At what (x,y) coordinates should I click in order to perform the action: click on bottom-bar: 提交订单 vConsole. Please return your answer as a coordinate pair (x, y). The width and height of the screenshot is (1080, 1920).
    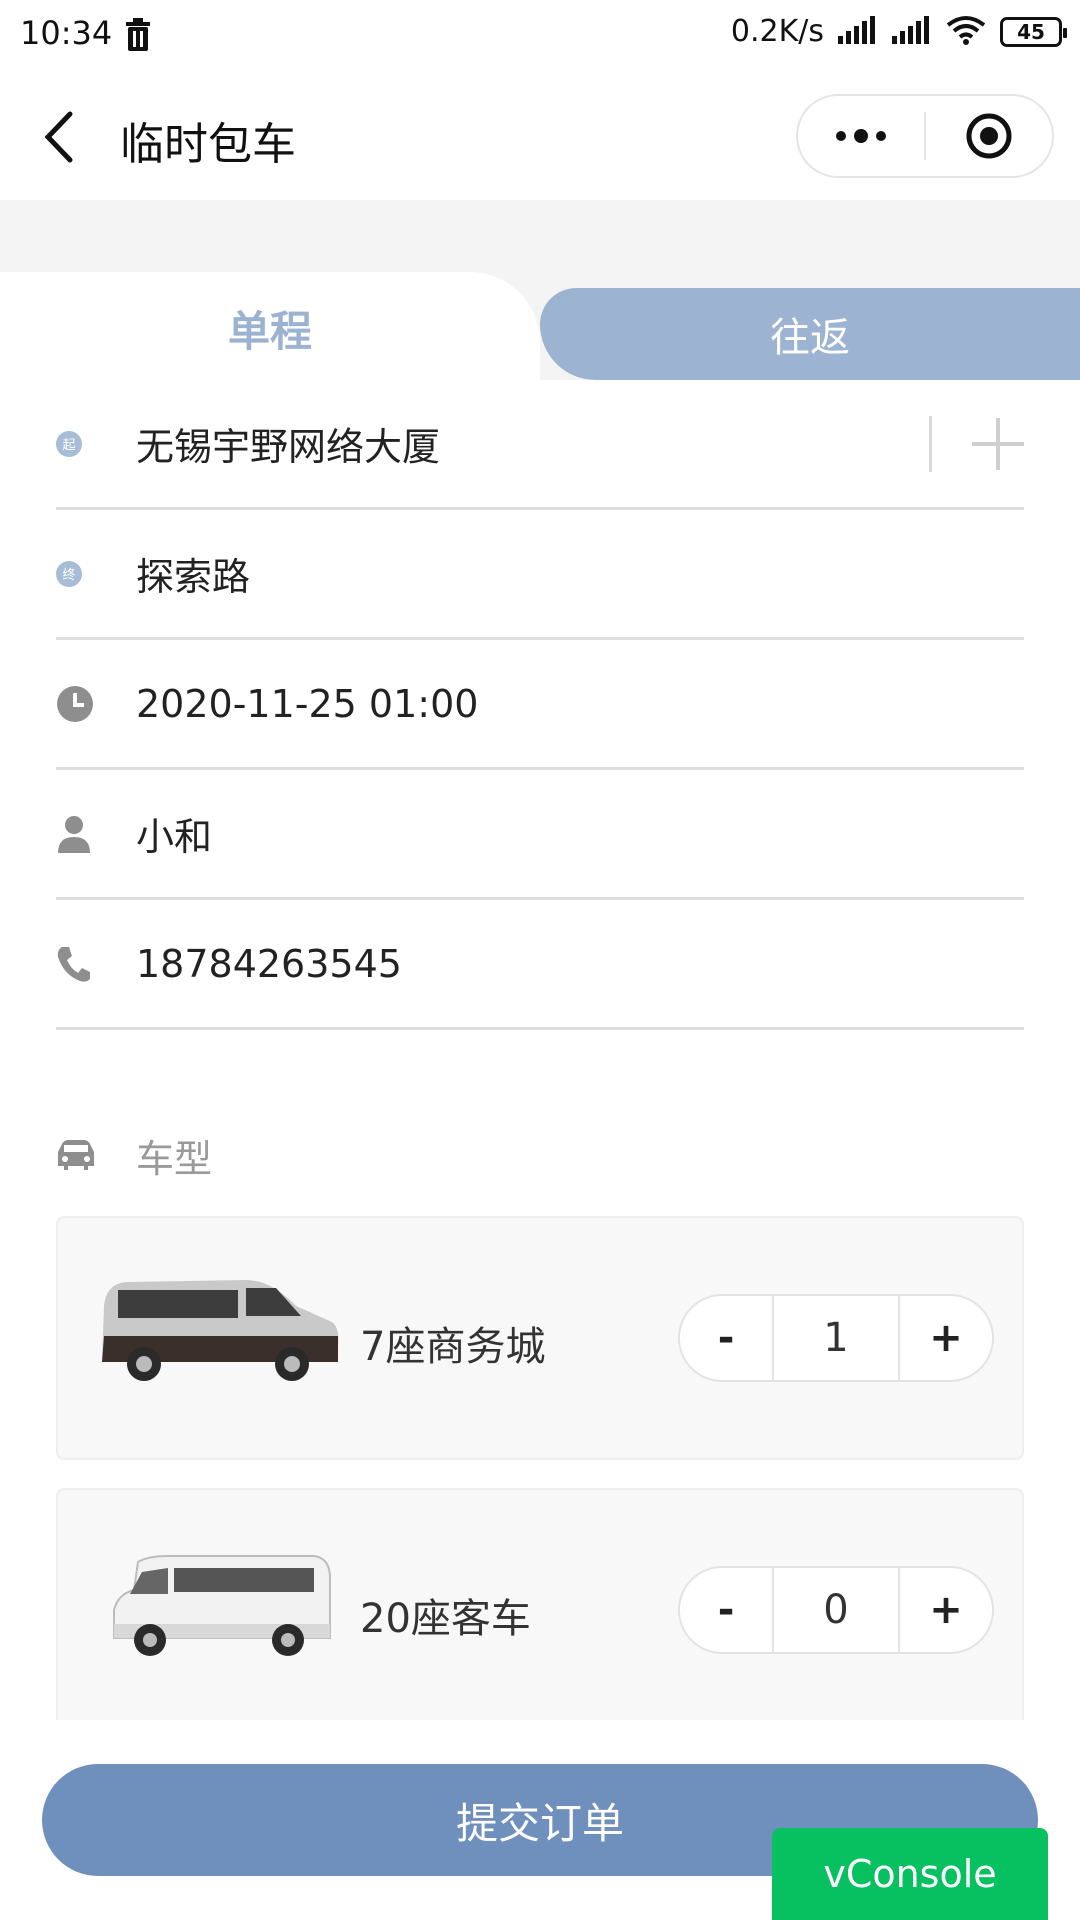
    Looking at the image, I should click on (540, 1820).